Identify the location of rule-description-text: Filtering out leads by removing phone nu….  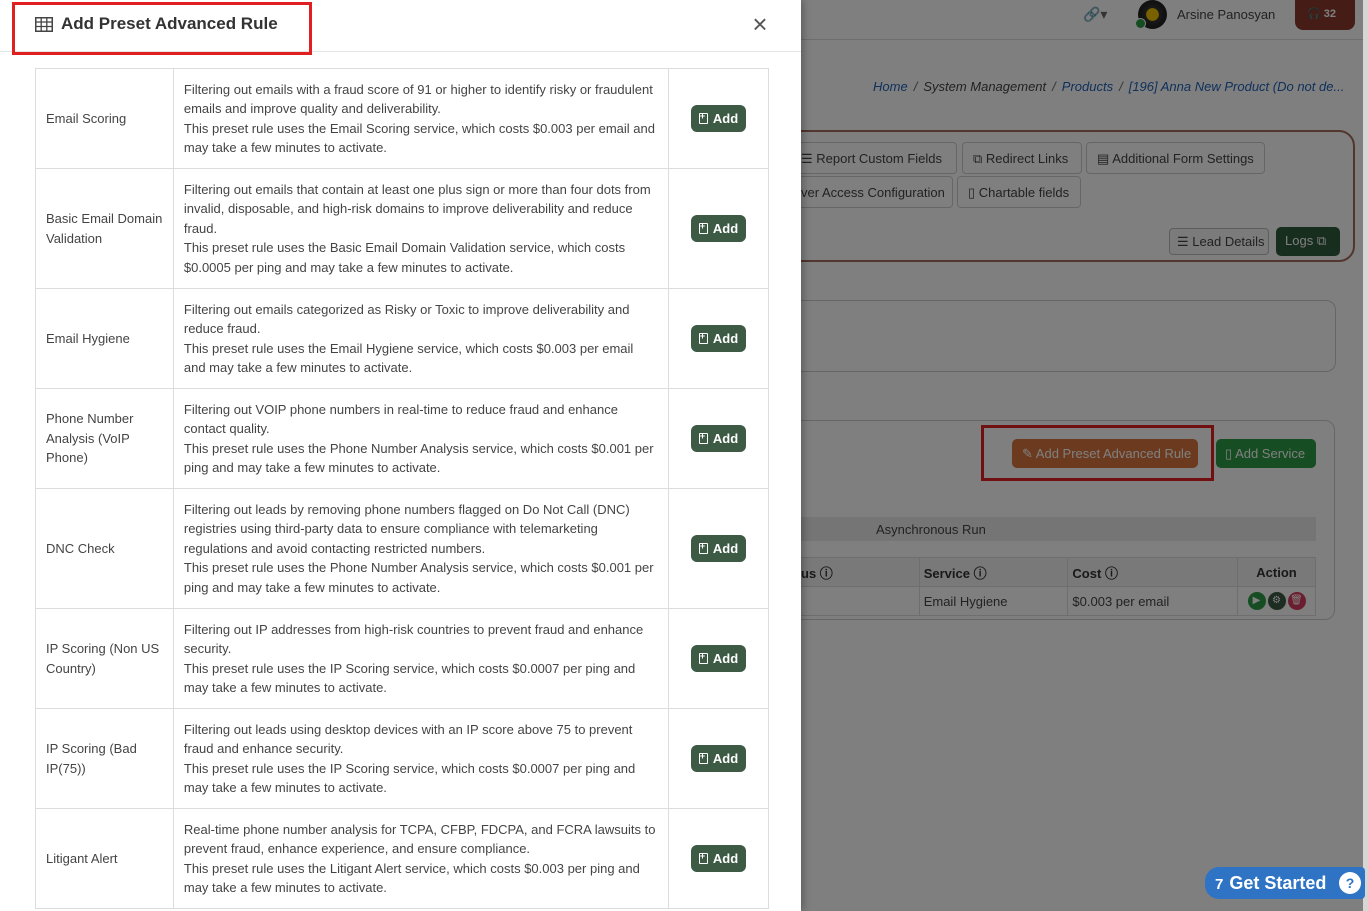
(406, 528).